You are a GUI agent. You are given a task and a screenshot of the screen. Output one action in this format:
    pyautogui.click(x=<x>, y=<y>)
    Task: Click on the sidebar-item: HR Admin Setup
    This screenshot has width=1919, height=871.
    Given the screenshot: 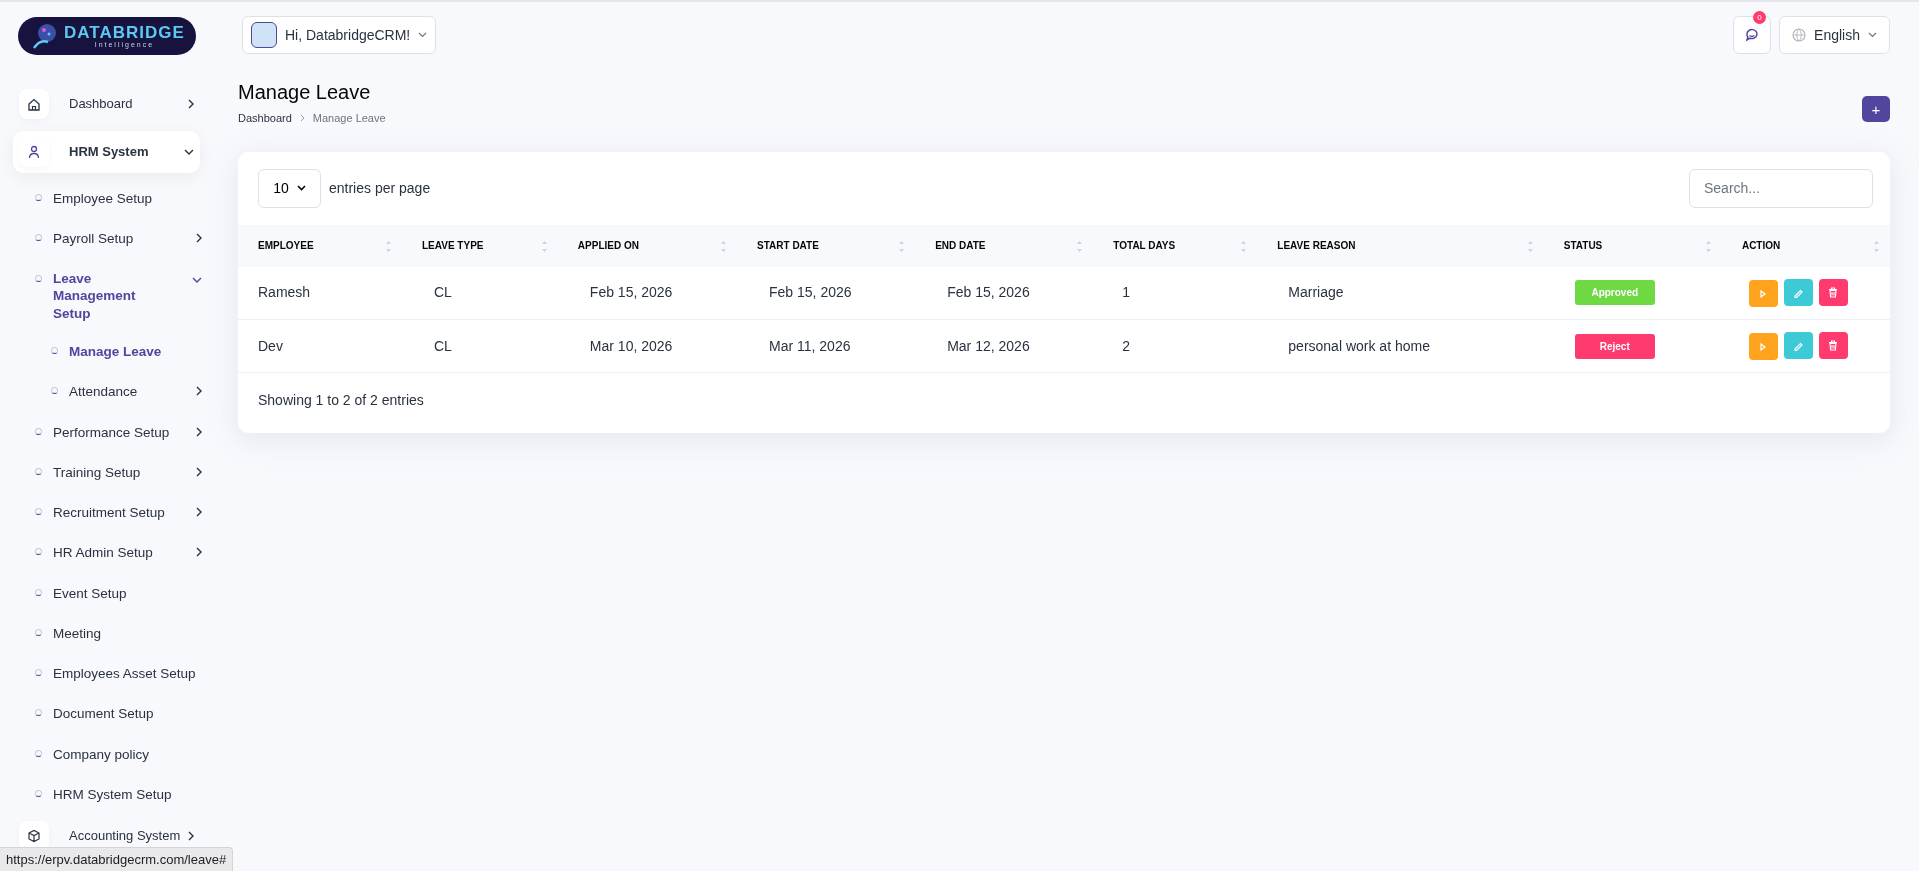 What is the action you would take?
    pyautogui.click(x=118, y=553)
    